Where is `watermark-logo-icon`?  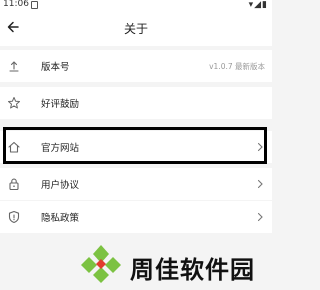
watermark-logo-icon is located at coordinates (101, 264).